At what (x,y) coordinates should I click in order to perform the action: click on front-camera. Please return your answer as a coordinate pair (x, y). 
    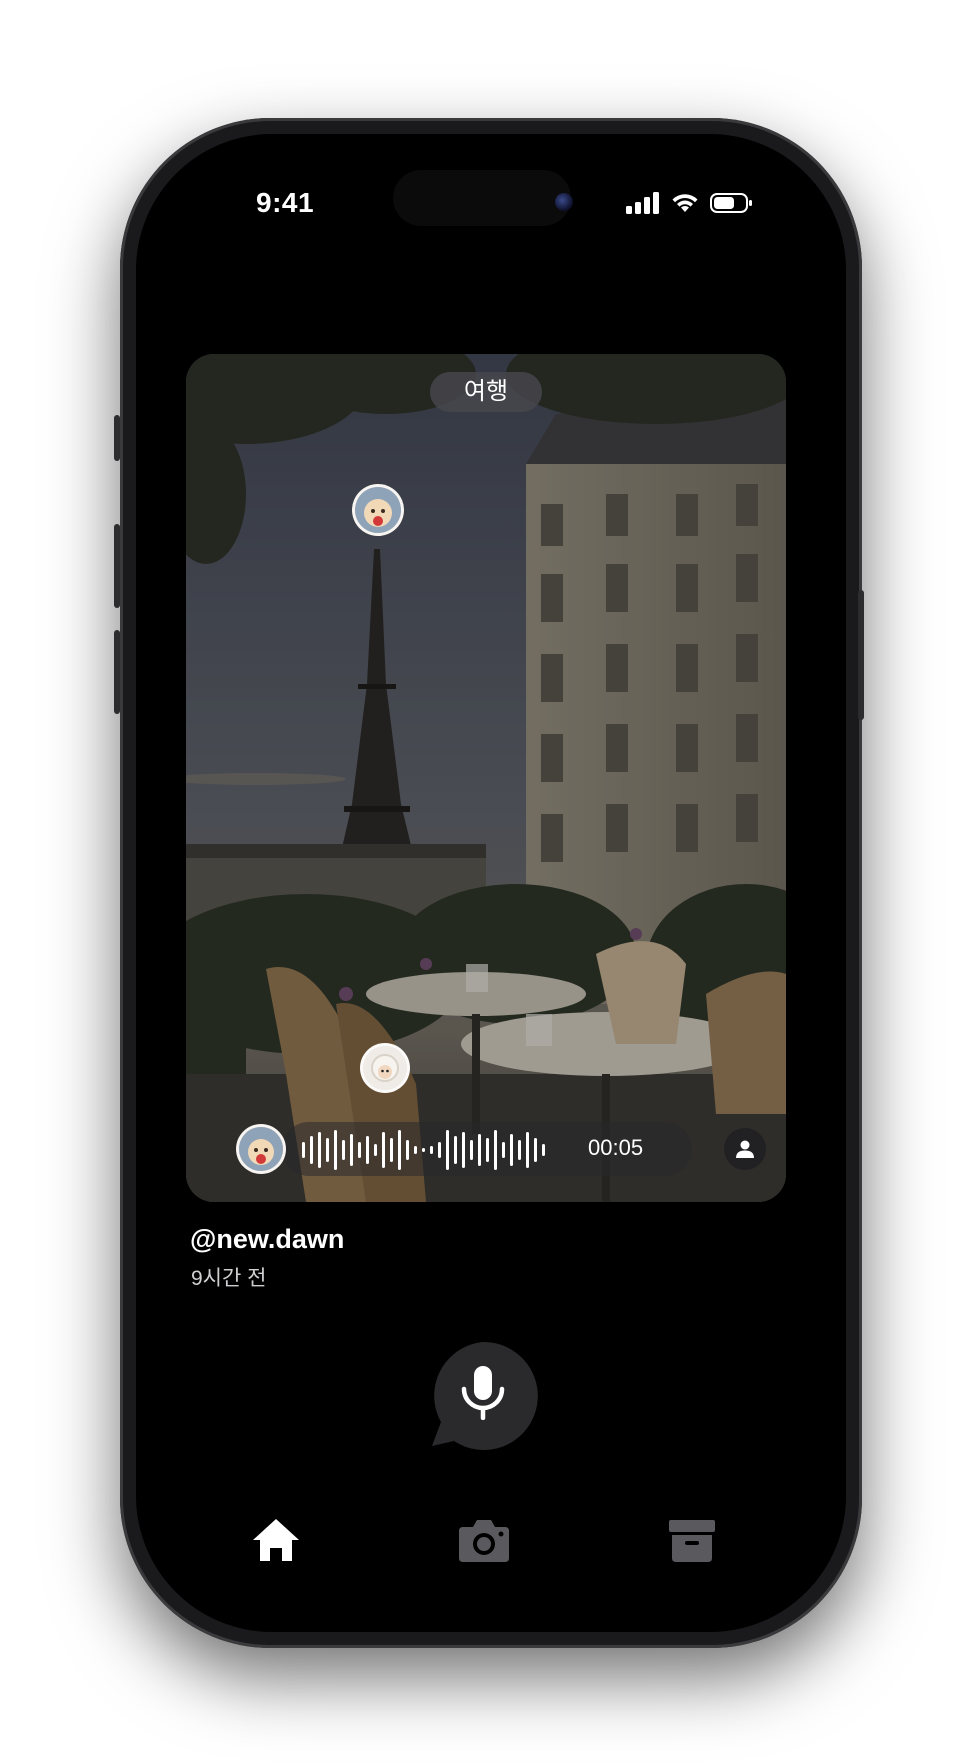
    Looking at the image, I should click on (564, 202).